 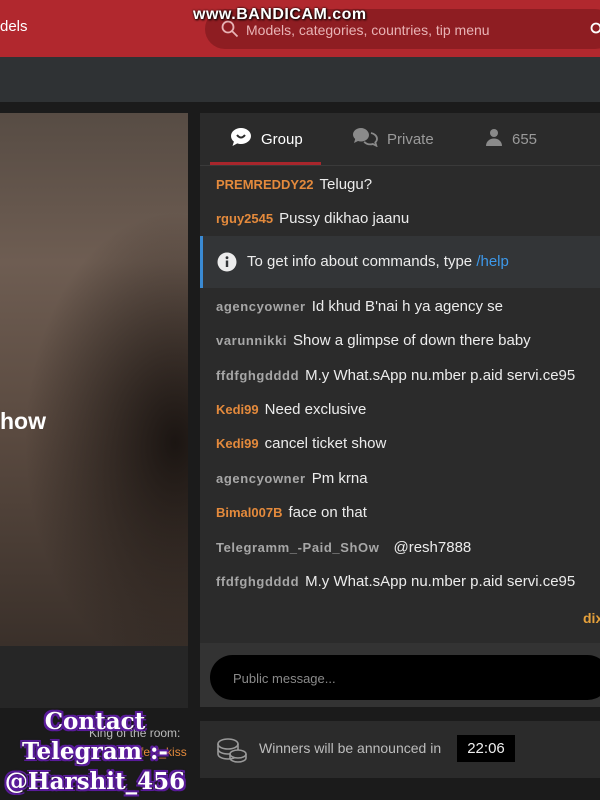 I want to click on coins-icon, so click(x=232, y=751).